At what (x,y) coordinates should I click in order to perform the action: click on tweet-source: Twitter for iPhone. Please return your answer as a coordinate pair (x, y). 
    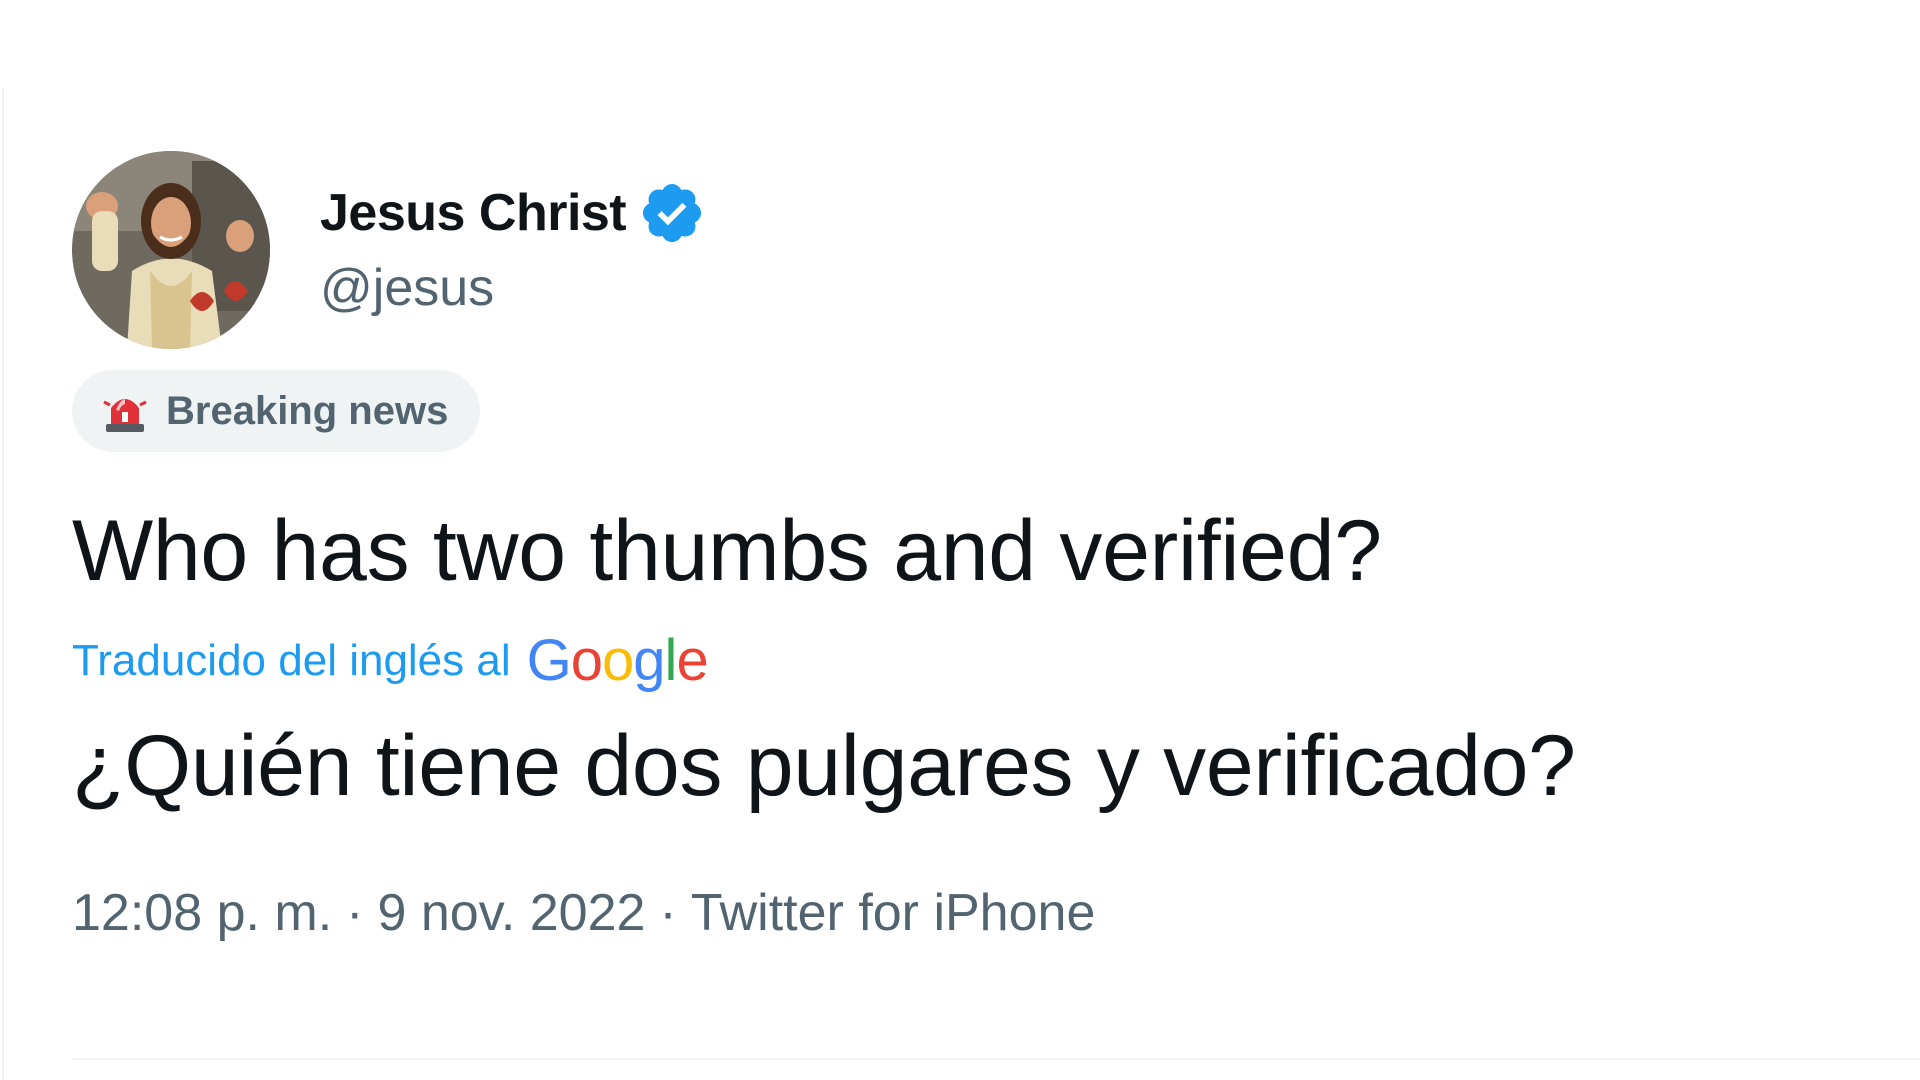
    Looking at the image, I should click on (893, 913).